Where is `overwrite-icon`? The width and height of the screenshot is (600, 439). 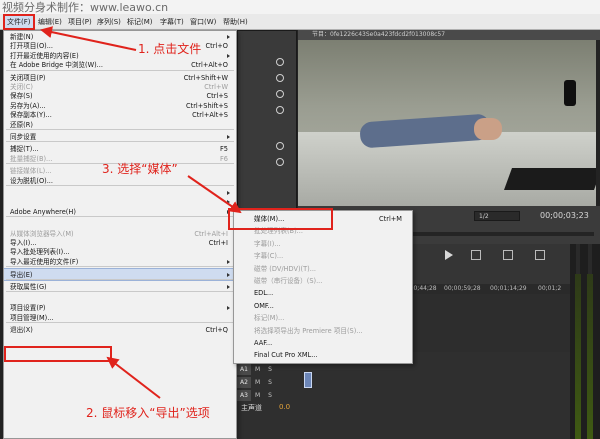
overwrite-icon is located at coordinates (540, 255).